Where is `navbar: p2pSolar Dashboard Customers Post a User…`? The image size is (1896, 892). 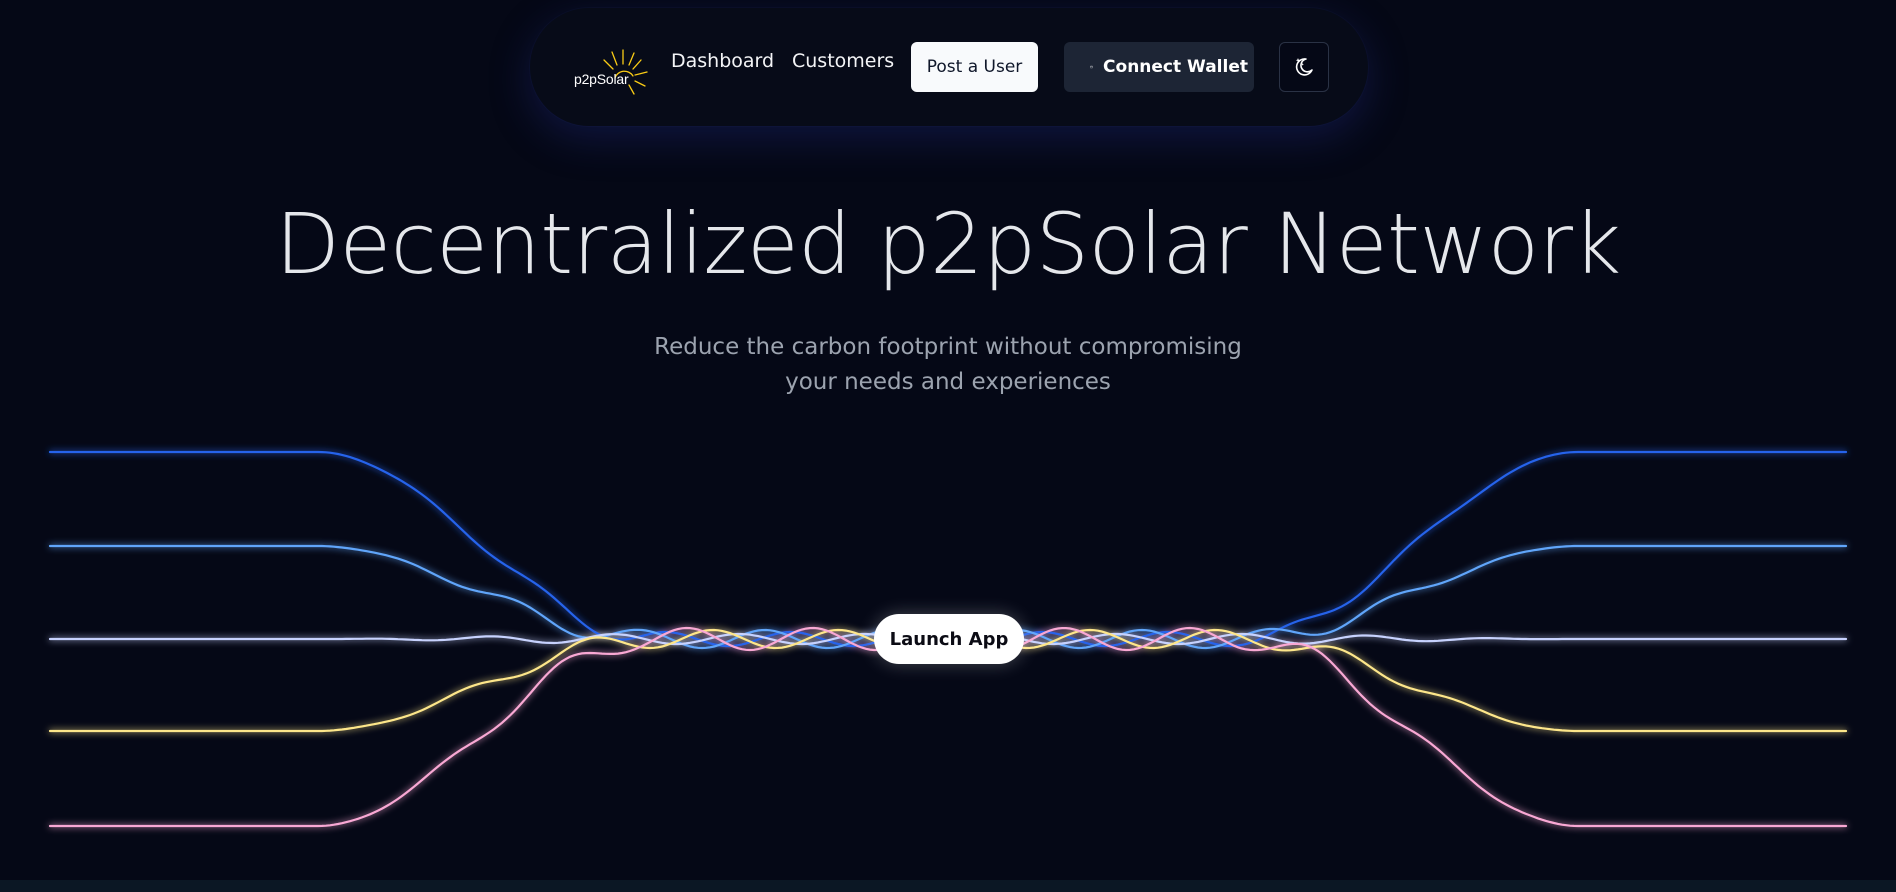
navbar: p2pSolar Dashboard Customers Post a User… is located at coordinates (949, 67).